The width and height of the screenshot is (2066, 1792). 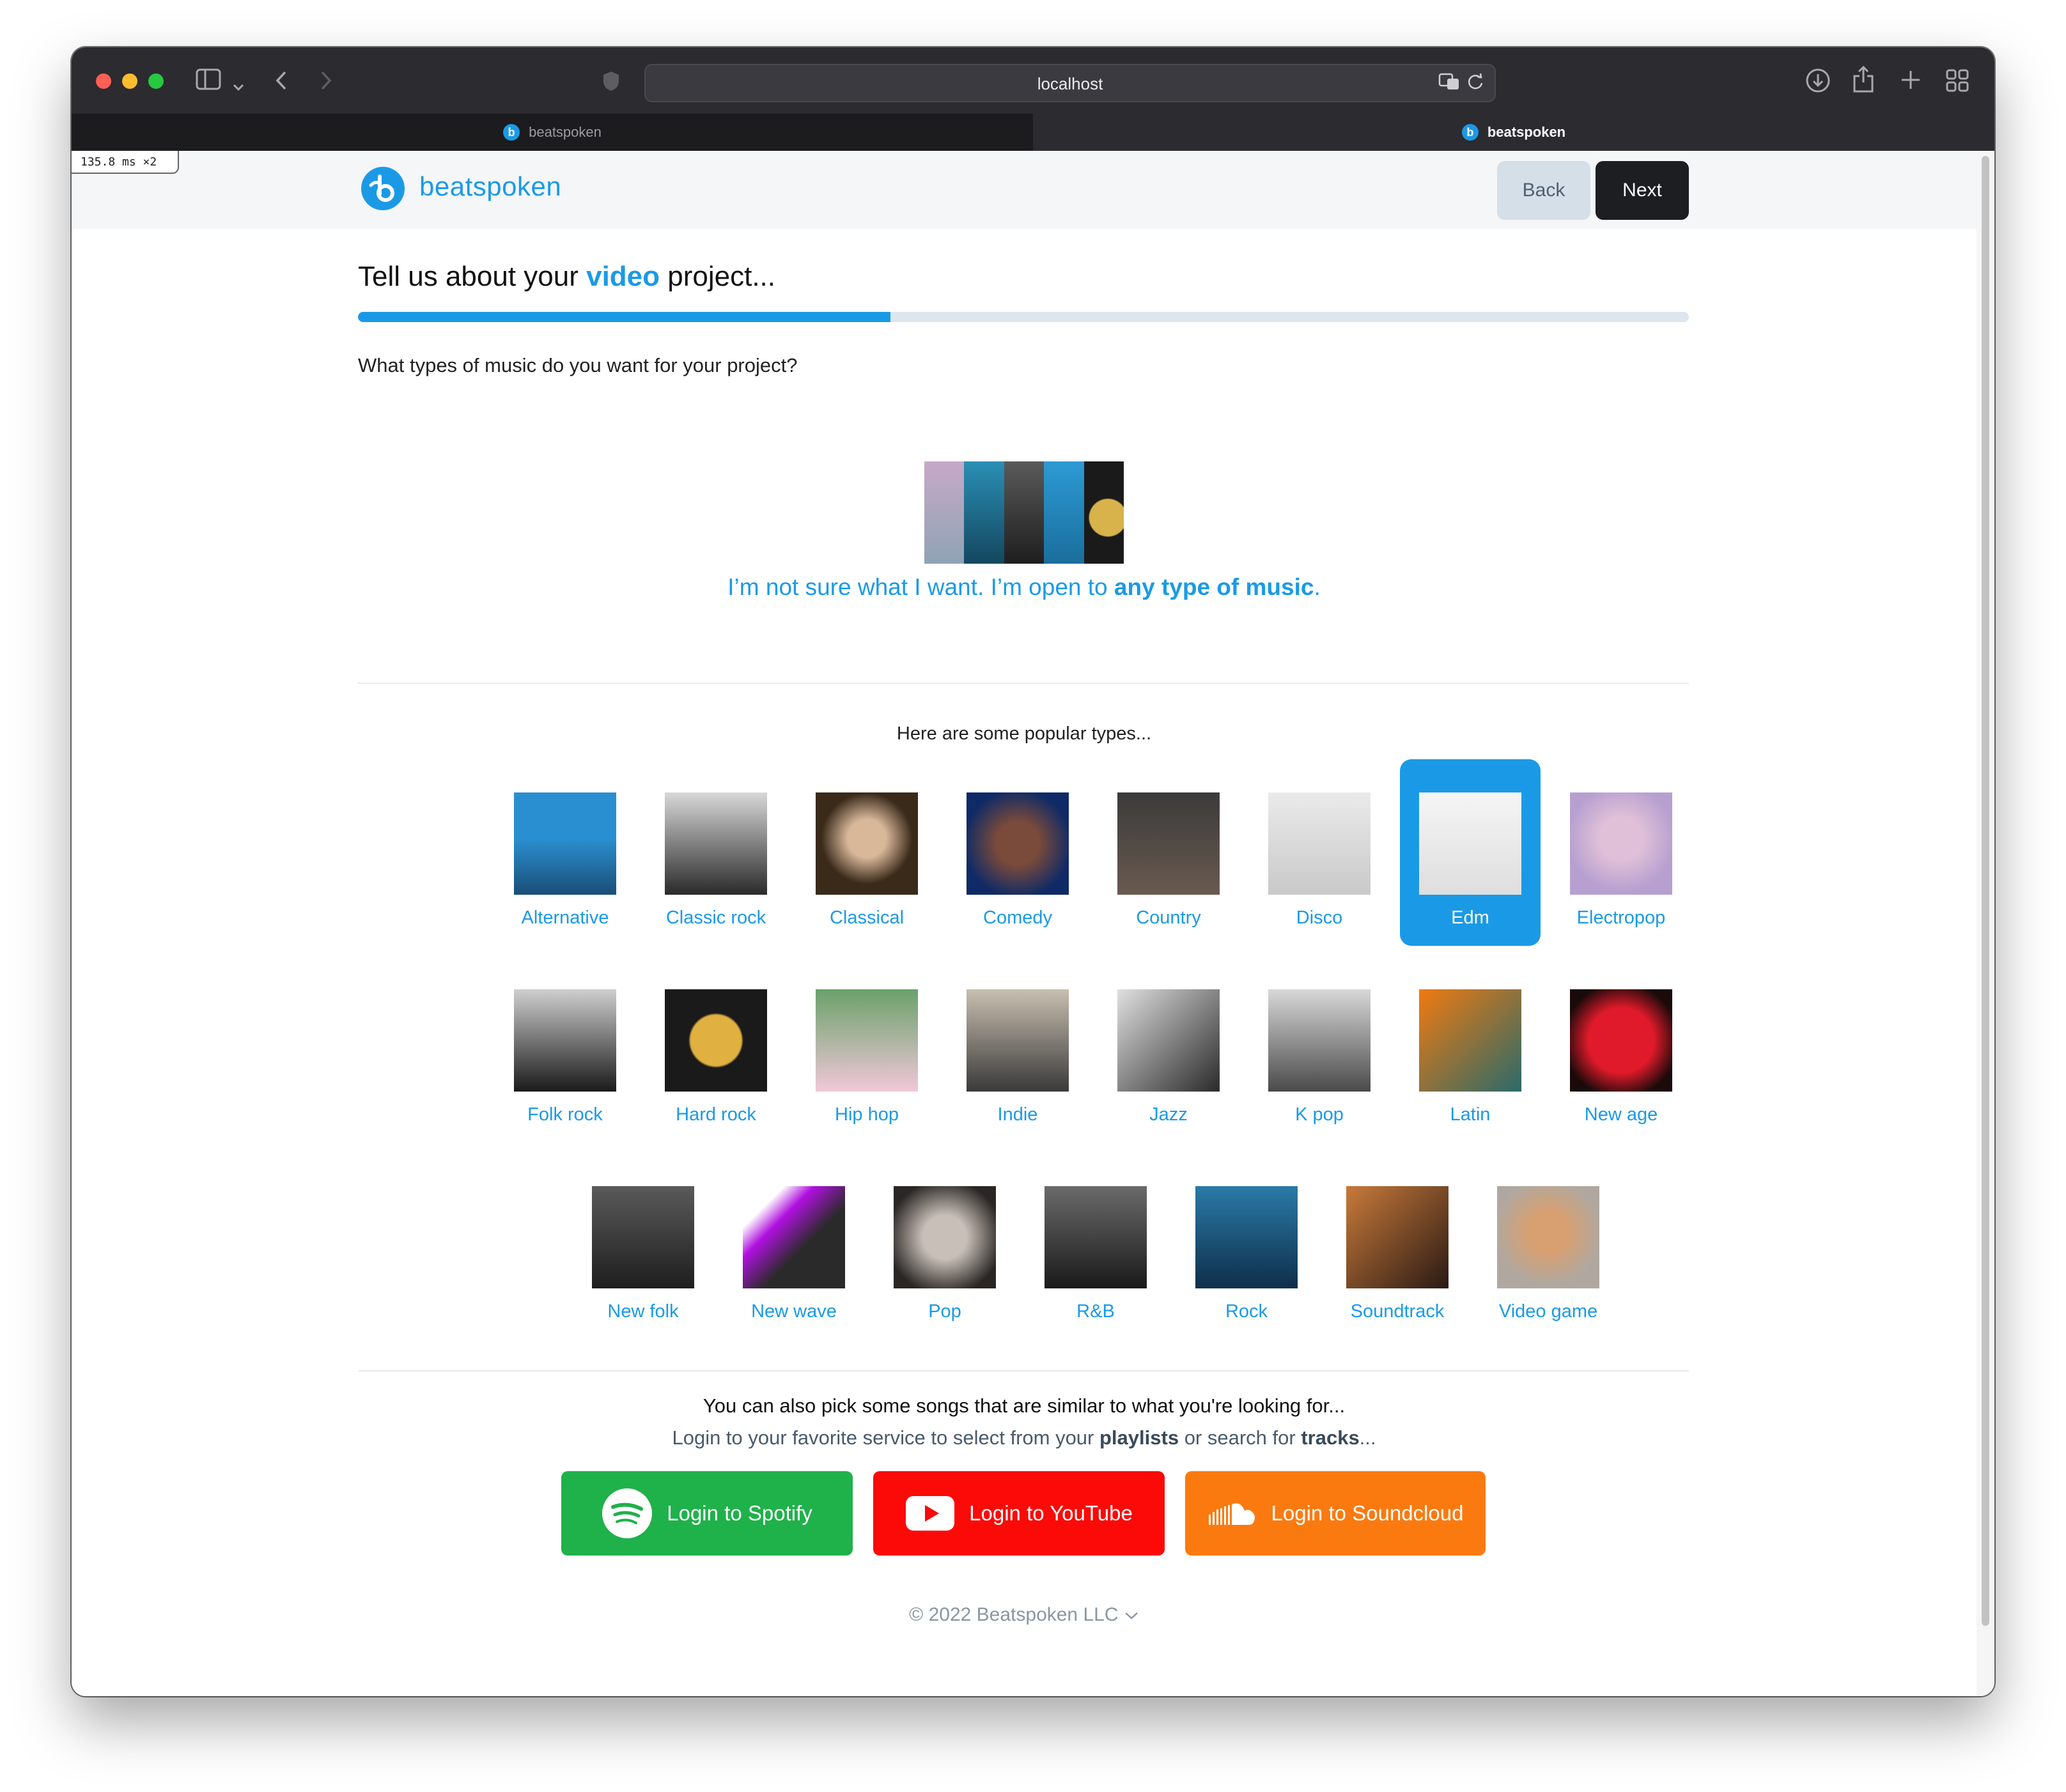 I want to click on genre-option-soundtrack: Soundtrack, so click(x=1397, y=1246).